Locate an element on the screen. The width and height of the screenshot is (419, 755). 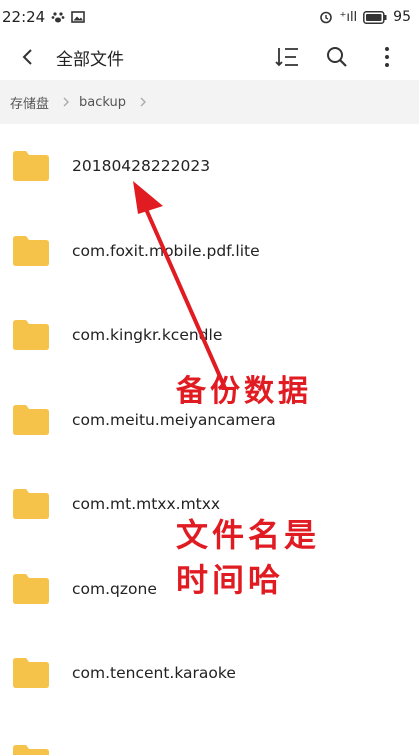
battery-level: 95 is located at coordinates (402, 17).